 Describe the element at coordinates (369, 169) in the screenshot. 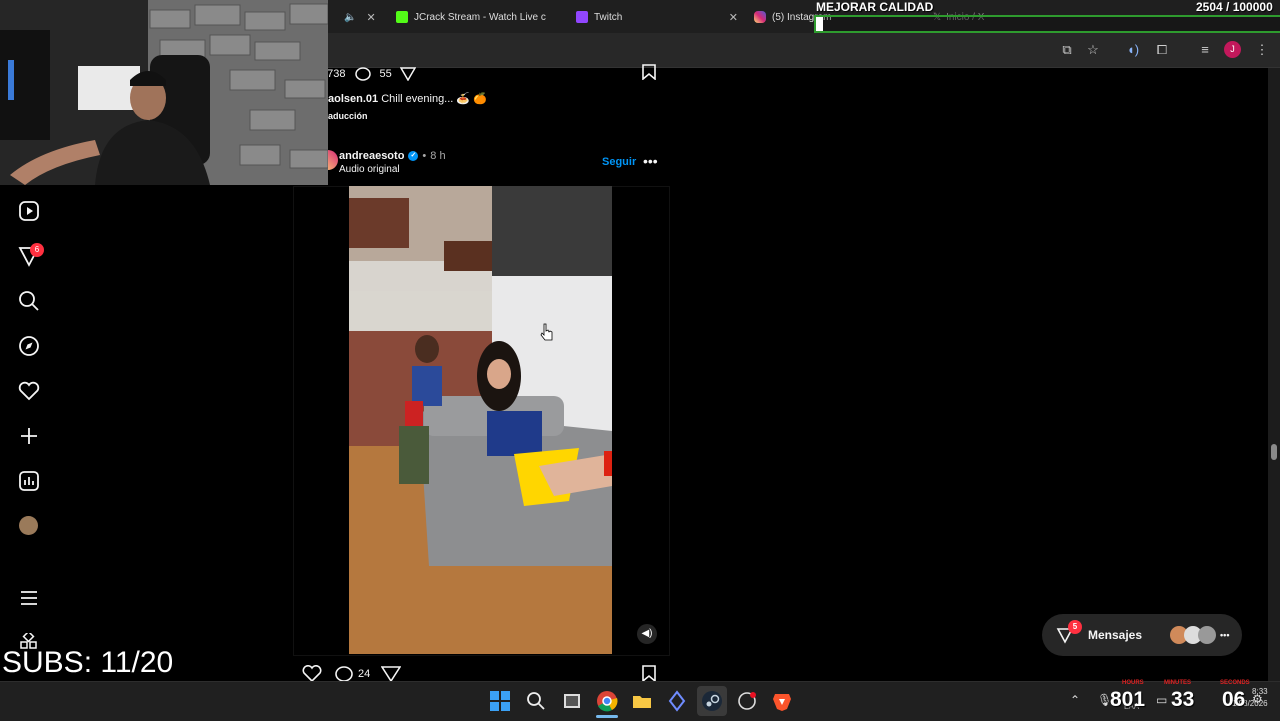

I see `post-audio: Audio original` at that location.